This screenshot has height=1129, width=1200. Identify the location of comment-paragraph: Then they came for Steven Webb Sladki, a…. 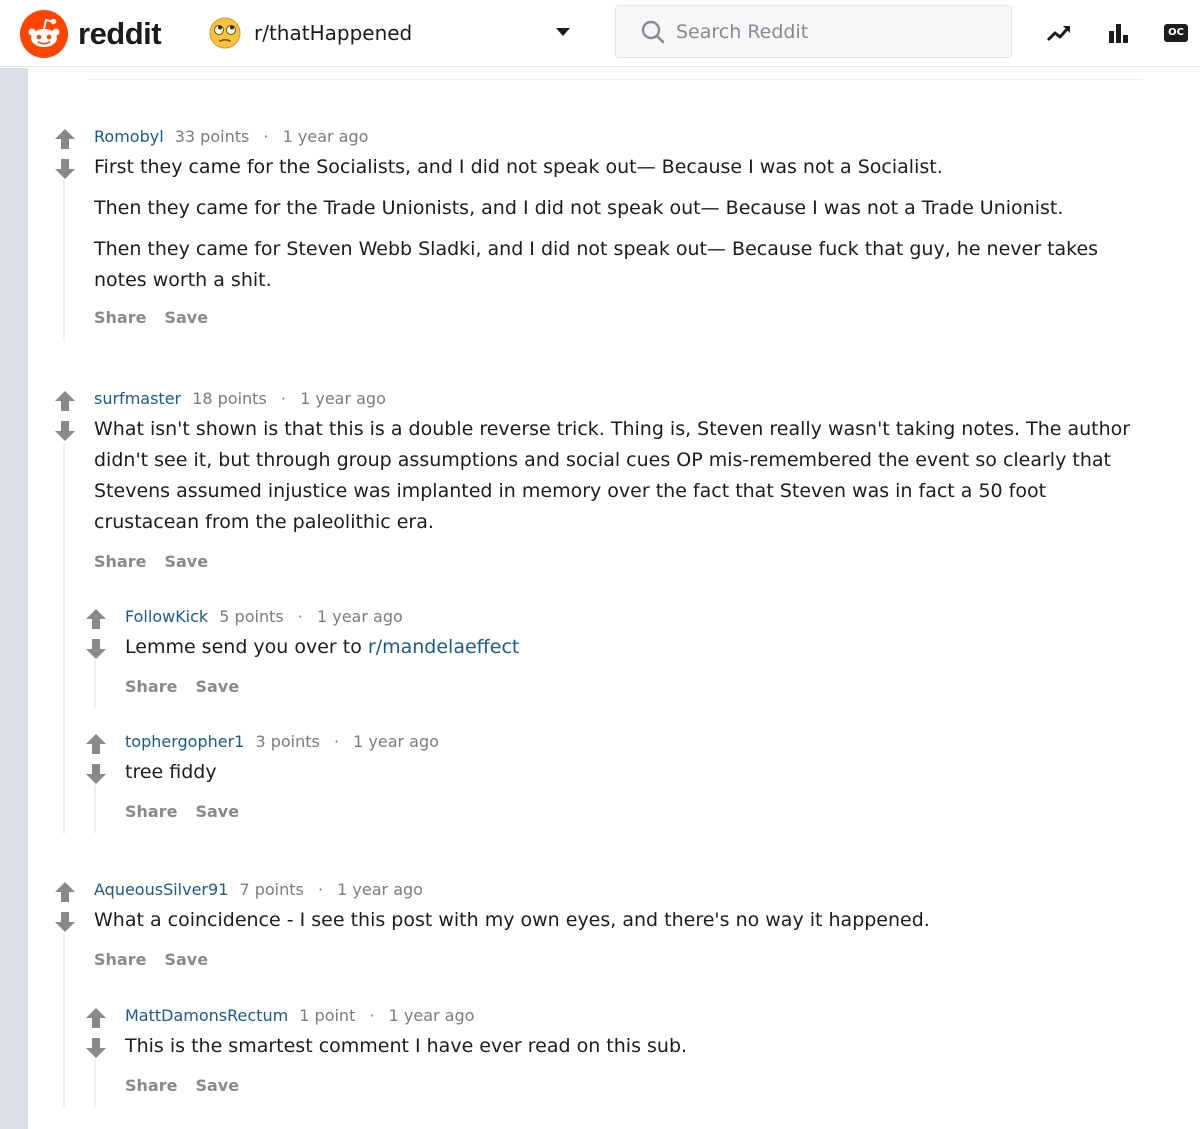
(596, 264).